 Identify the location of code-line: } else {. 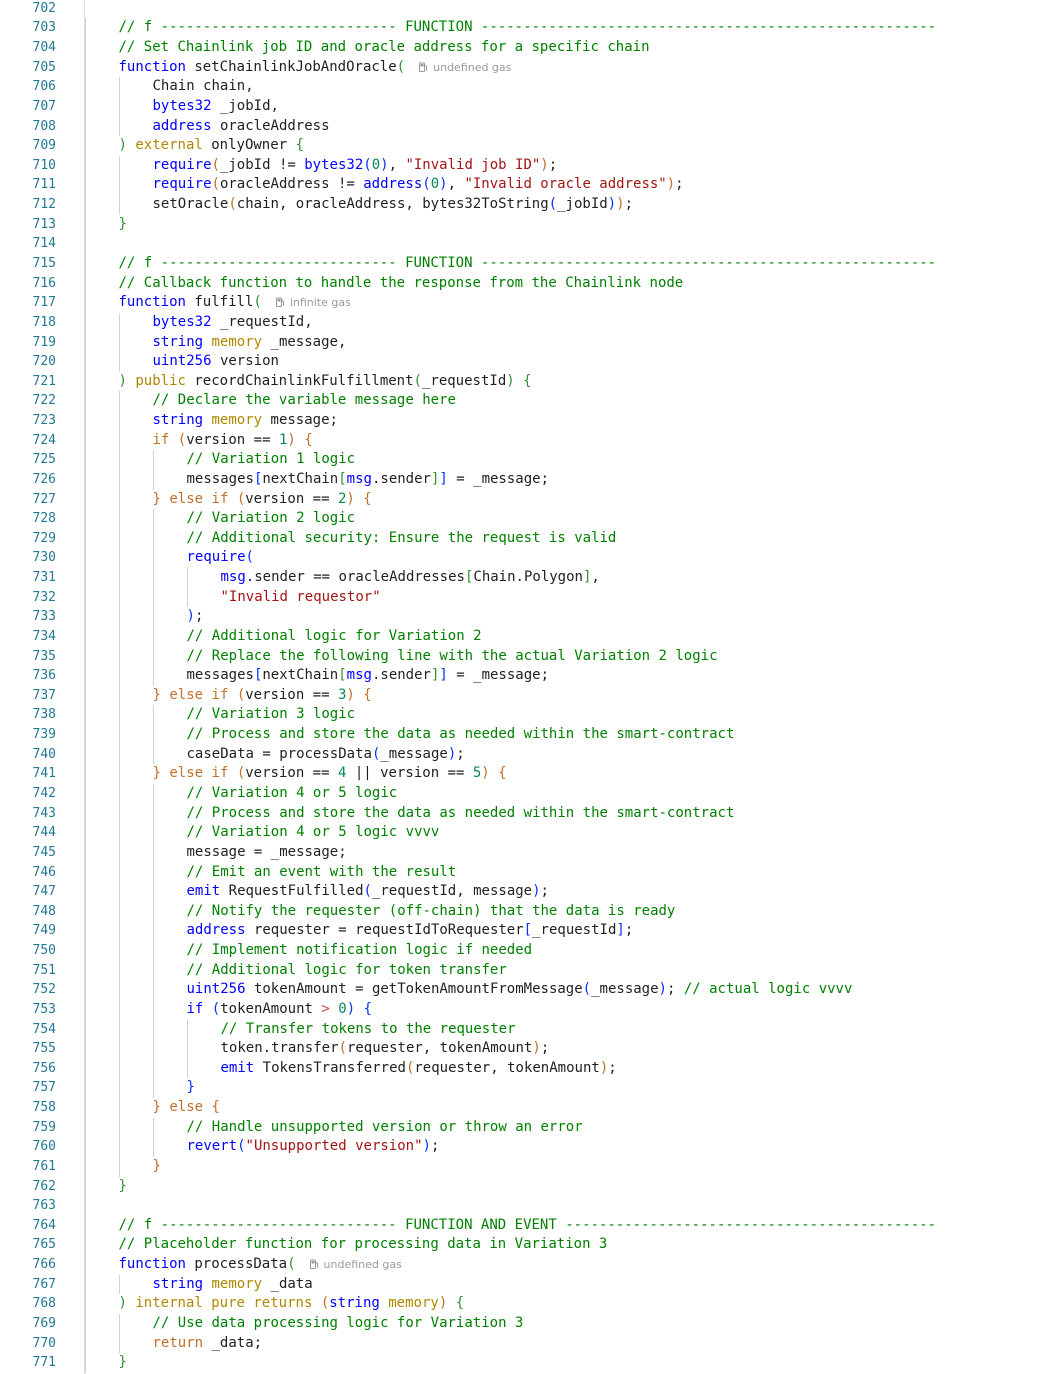
(564, 1108).